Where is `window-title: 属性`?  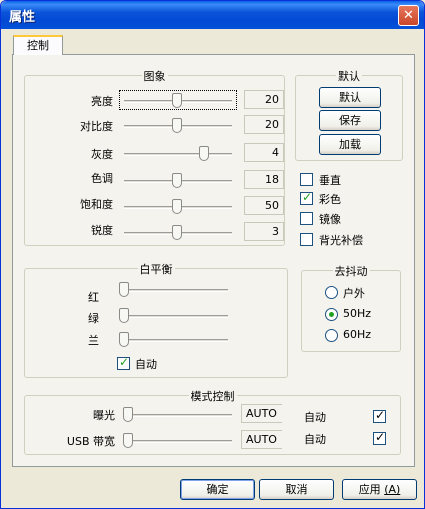
window-title: 属性 is located at coordinates (22, 17).